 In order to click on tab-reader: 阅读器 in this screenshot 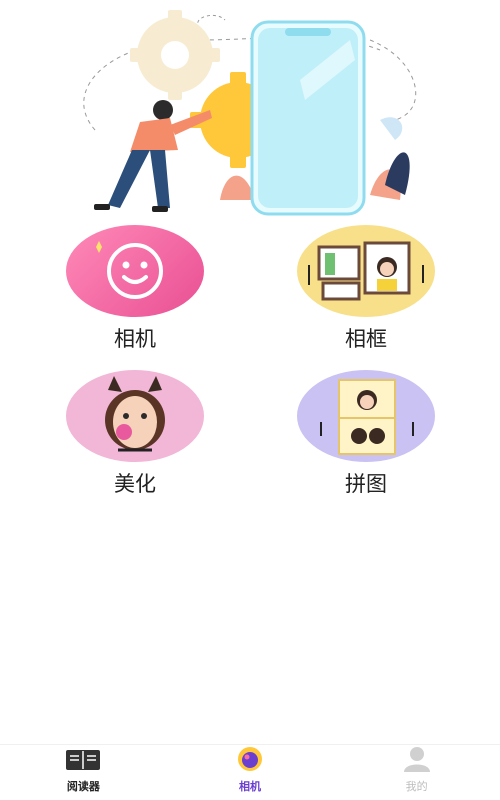, I will do `click(83, 772)`.